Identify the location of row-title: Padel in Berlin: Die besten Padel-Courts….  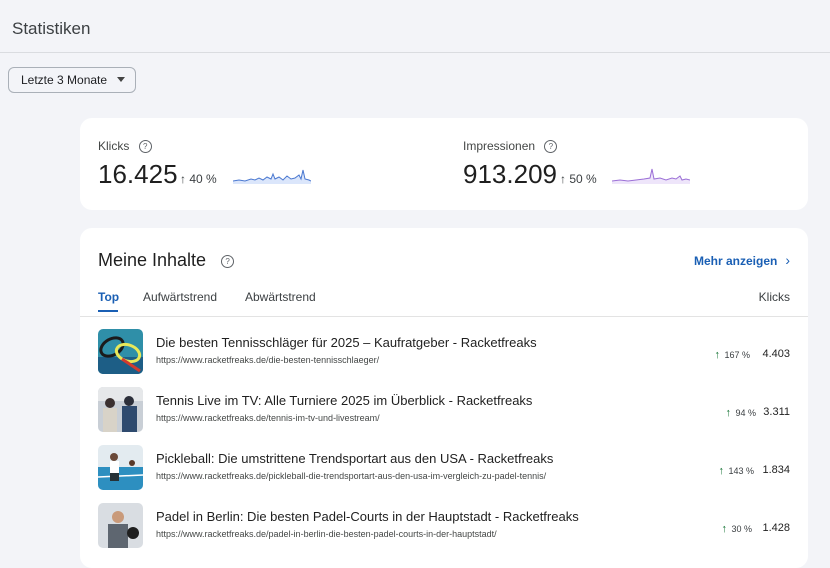
(367, 516).